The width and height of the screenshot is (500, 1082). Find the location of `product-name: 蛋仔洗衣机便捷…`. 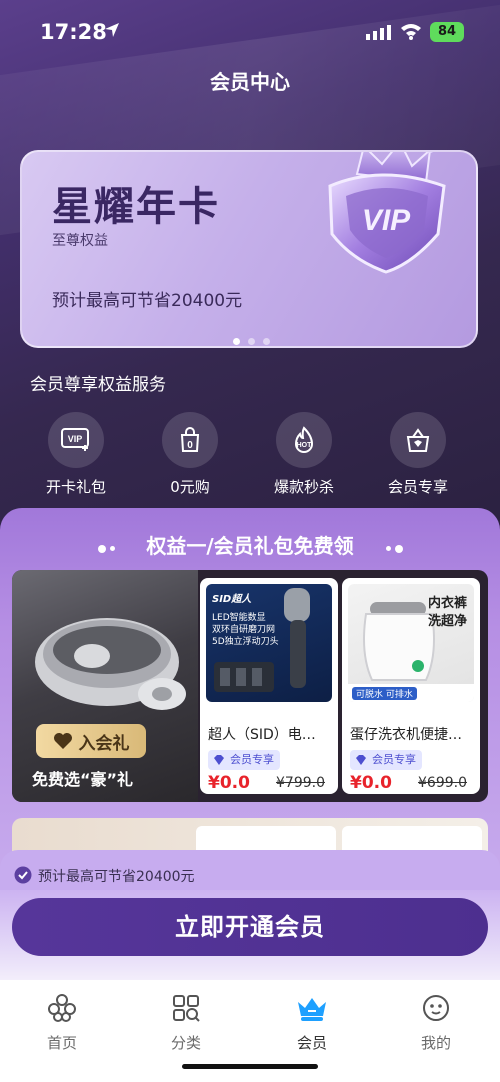

product-name: 蛋仔洗衣机便捷… is located at coordinates (406, 735).